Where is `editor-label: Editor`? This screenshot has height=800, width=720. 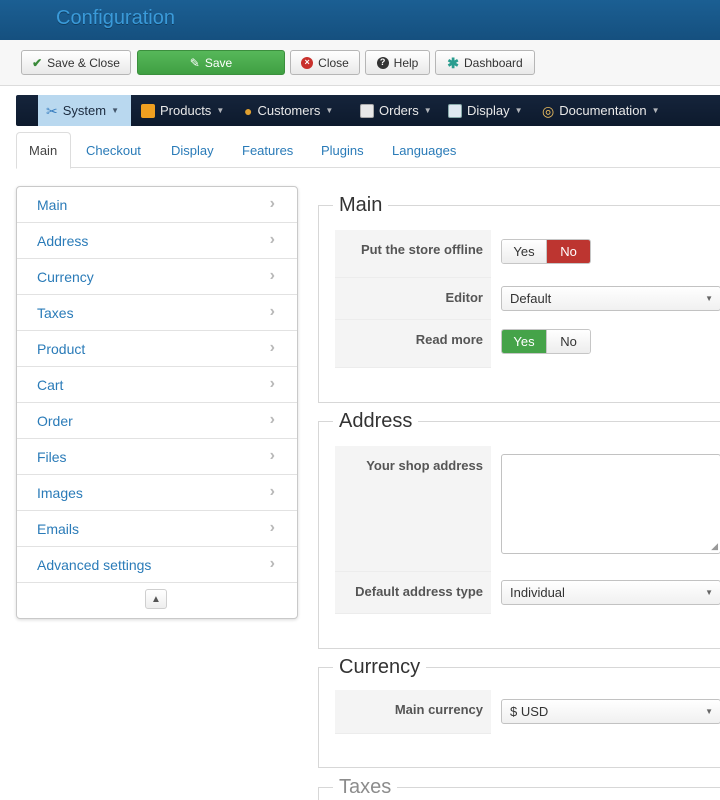
editor-label: Editor is located at coordinates (413, 299).